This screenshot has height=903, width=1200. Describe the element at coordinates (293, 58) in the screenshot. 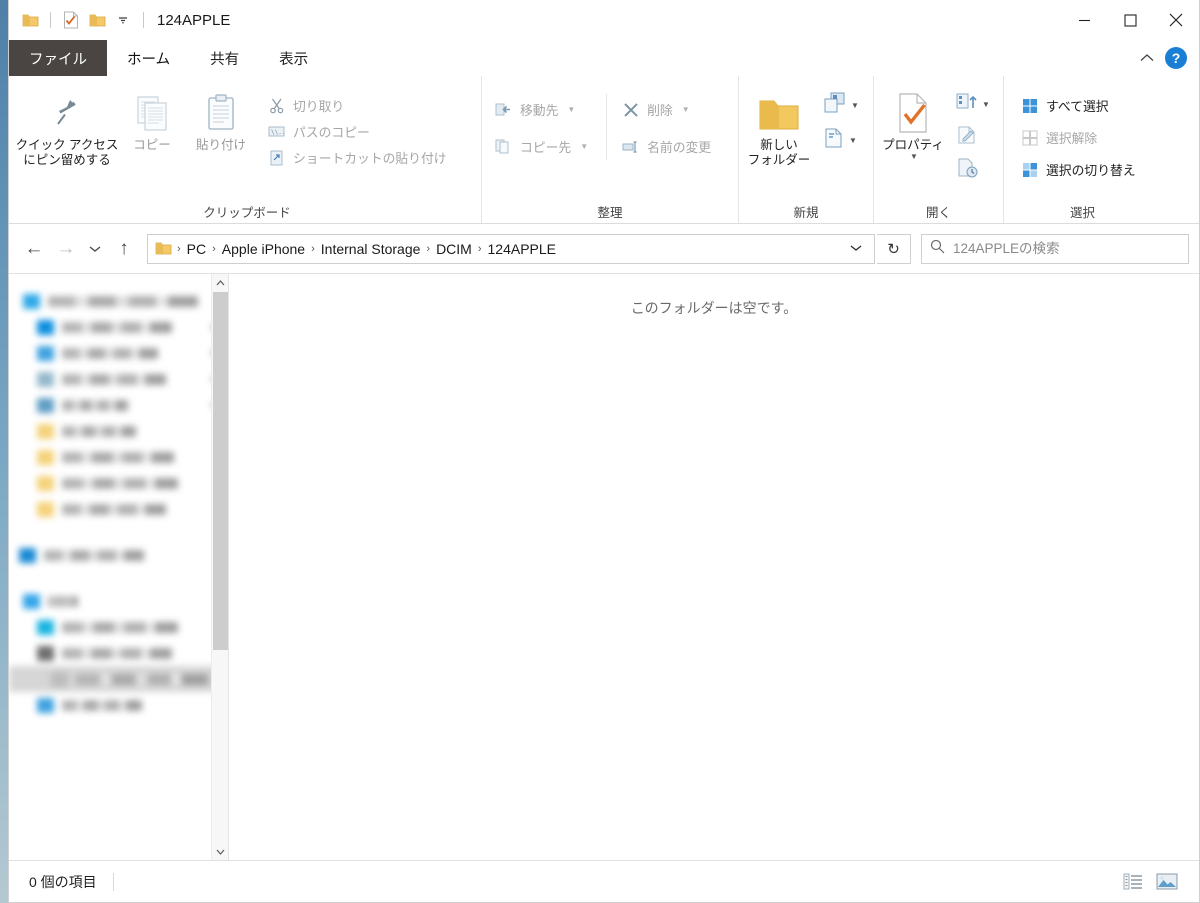

I see `tab-view: 表示` at that location.